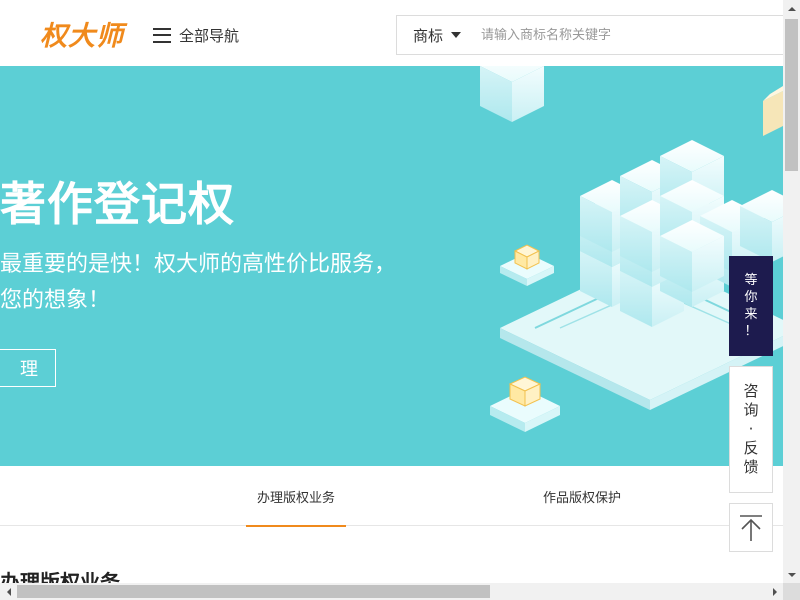 Image resolution: width=800 pixels, height=600 pixels. I want to click on tab-label: 办理版权业务, so click(295, 498).